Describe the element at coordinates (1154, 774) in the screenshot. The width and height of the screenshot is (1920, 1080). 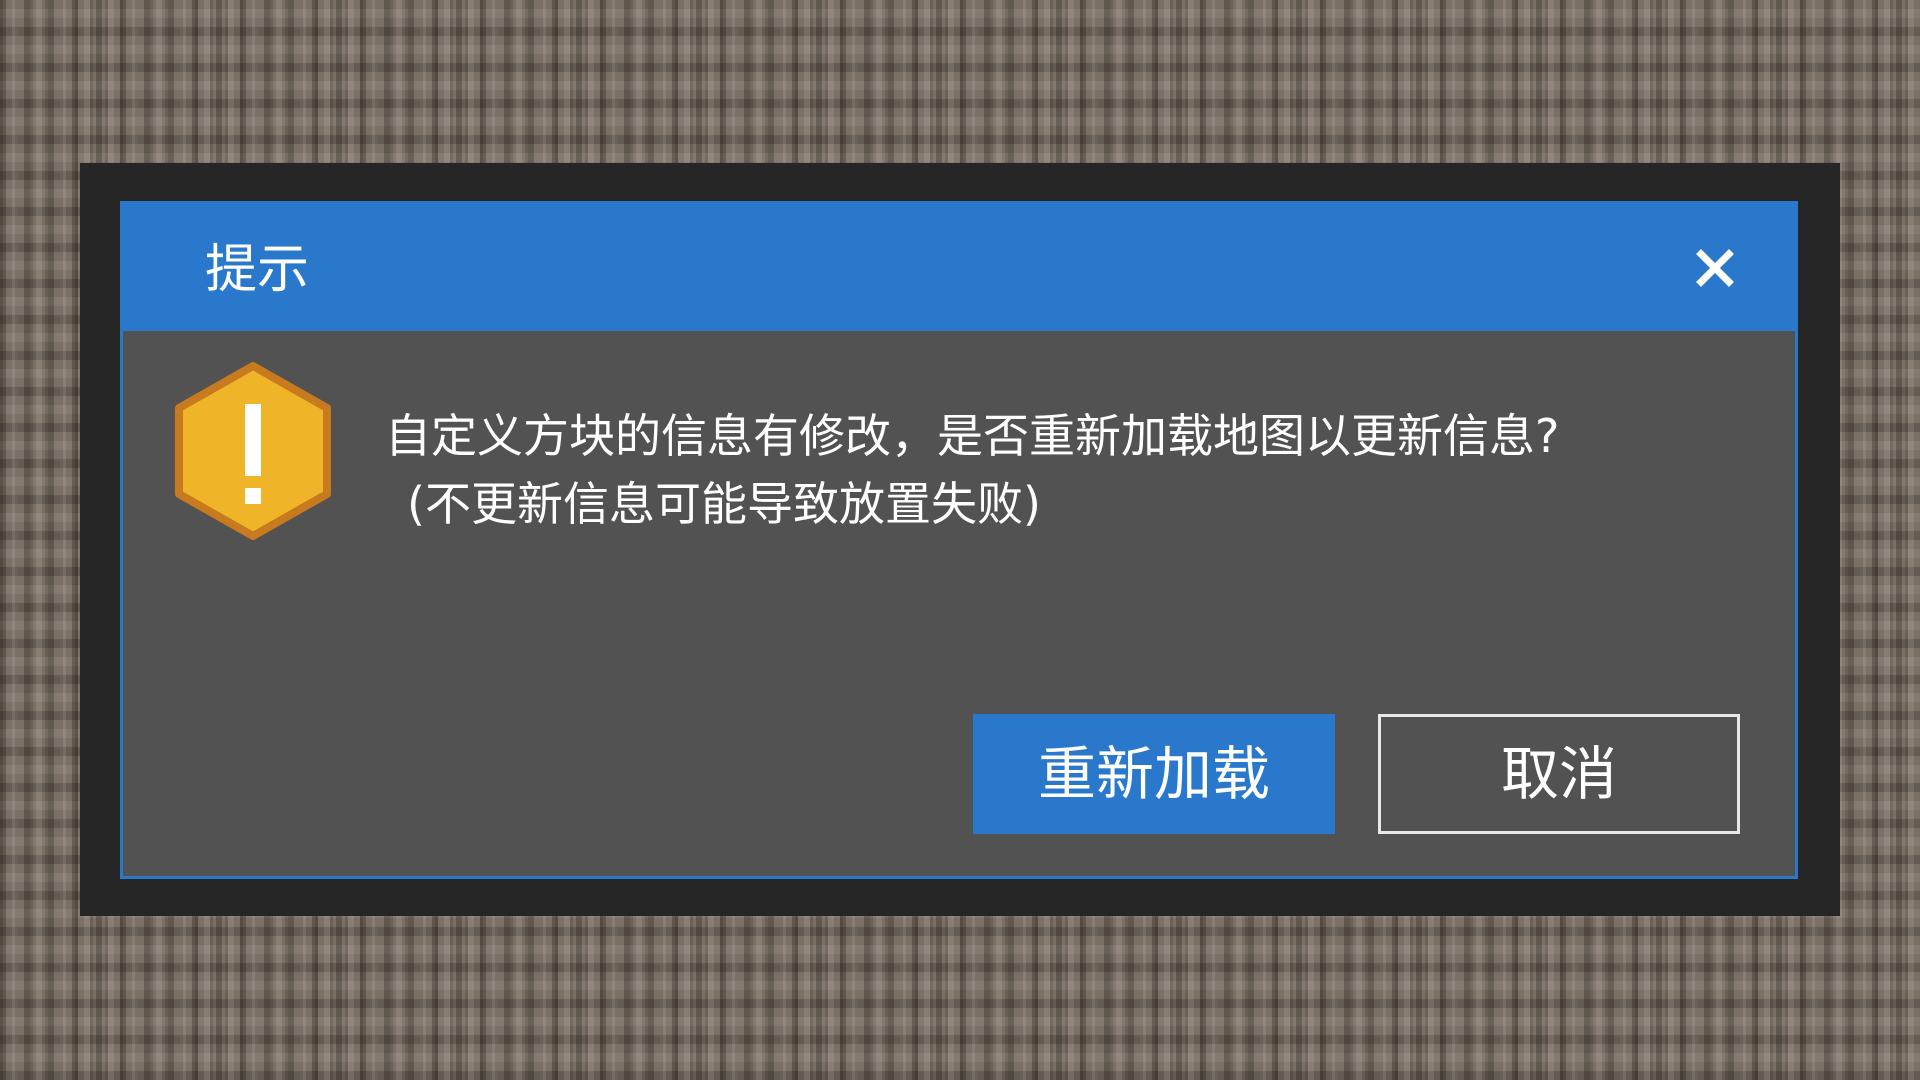
I see `reload-button: 重新加载` at that location.